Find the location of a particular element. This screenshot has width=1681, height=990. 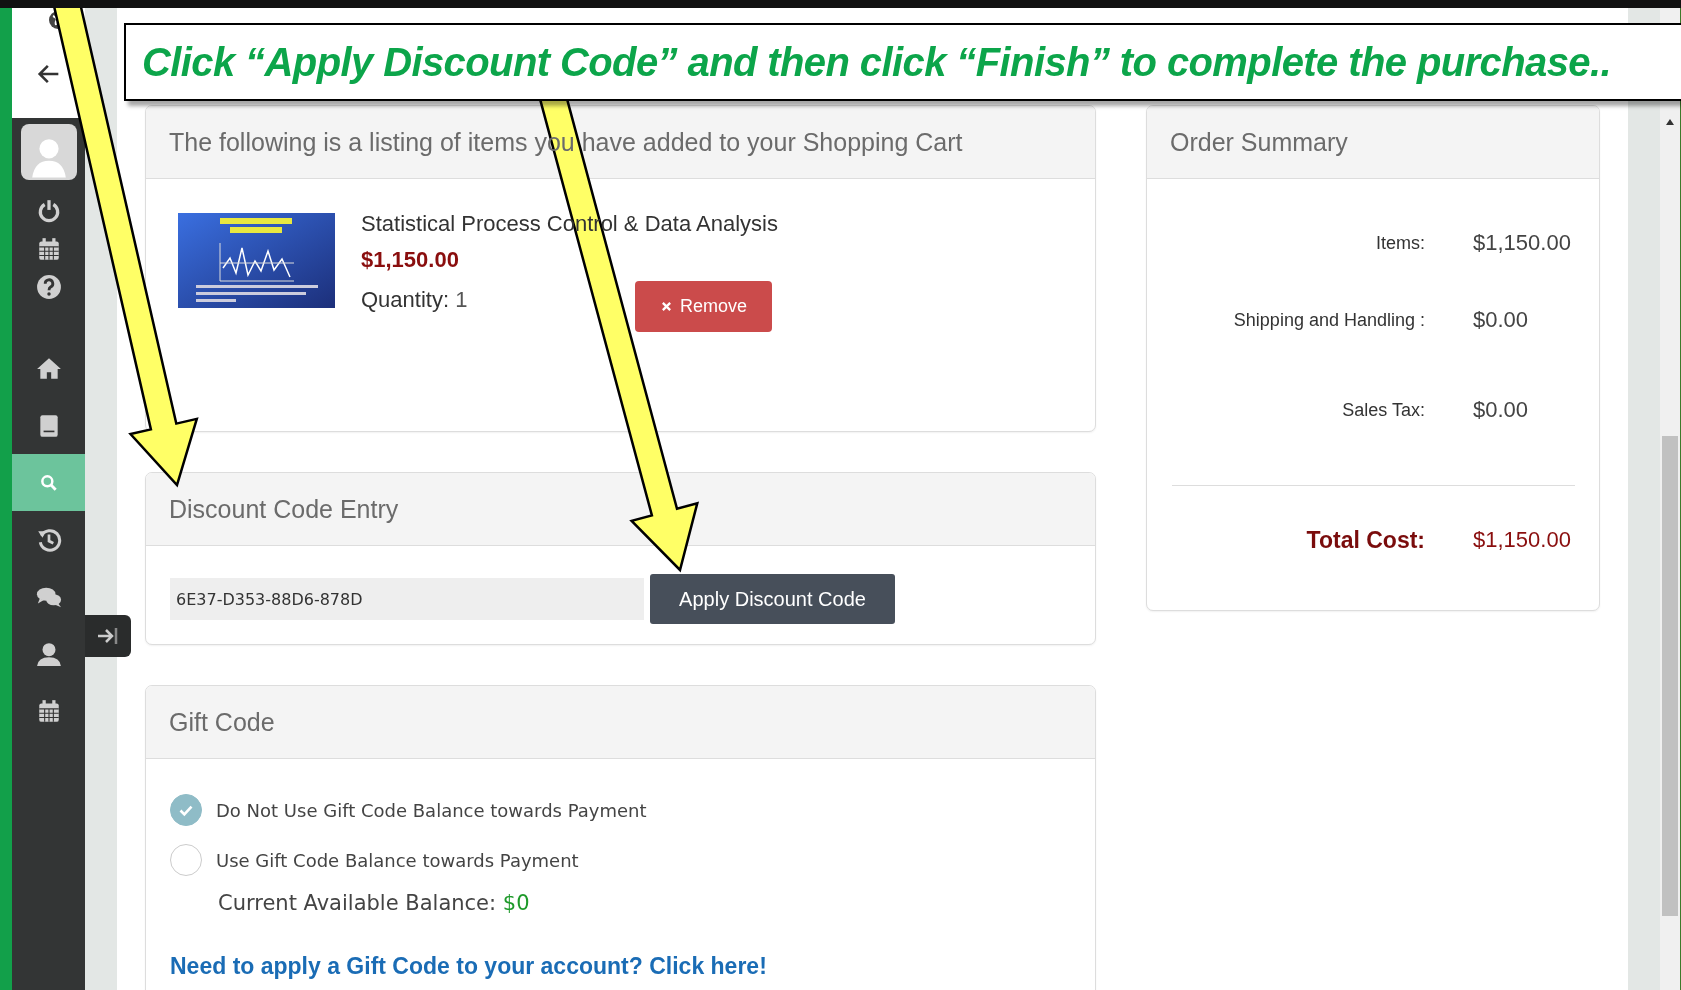

scrollbar-thumb is located at coordinates (1670, 676).